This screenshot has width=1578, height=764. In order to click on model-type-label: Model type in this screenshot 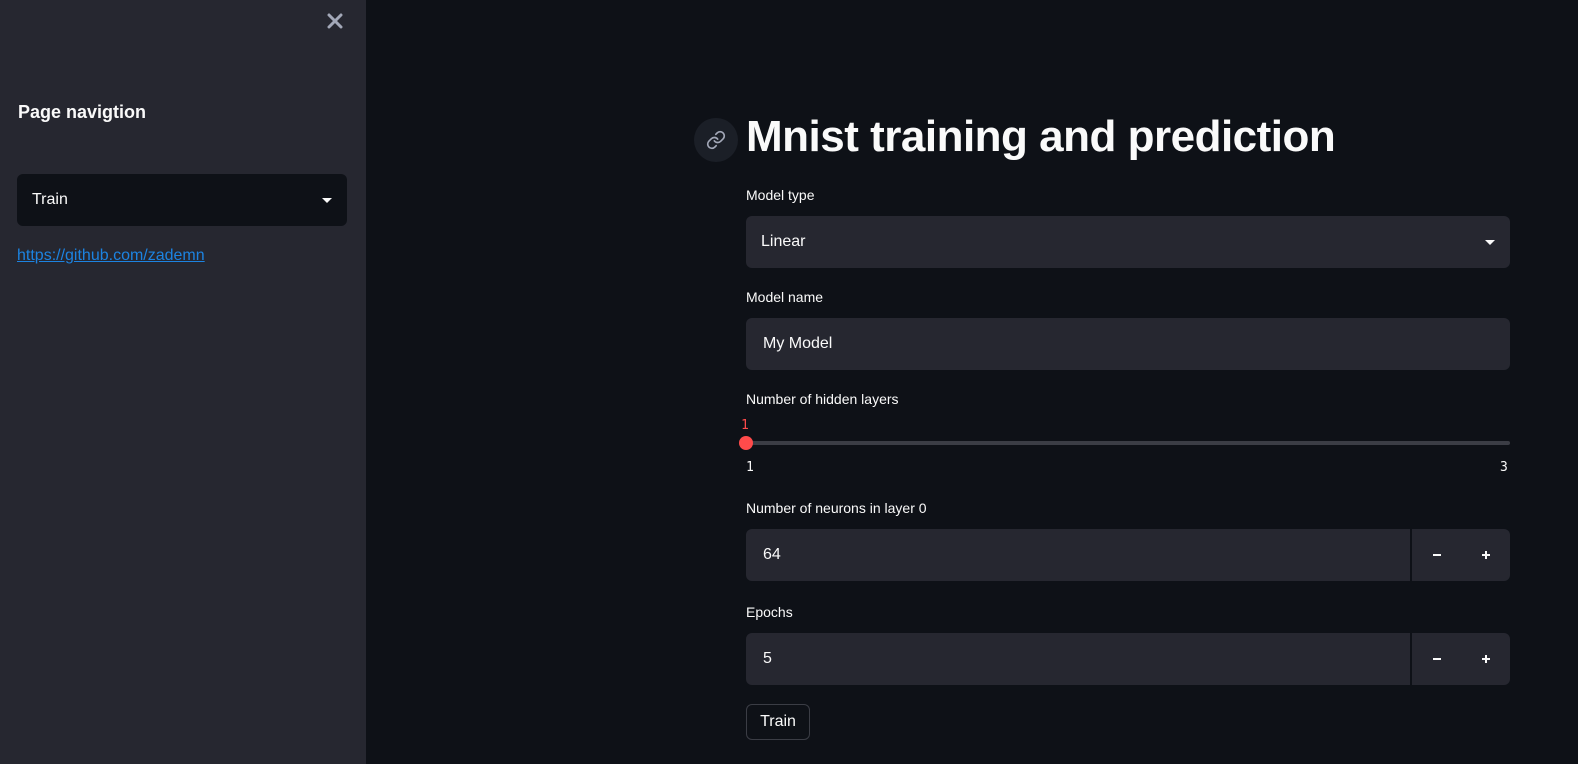, I will do `click(780, 195)`.